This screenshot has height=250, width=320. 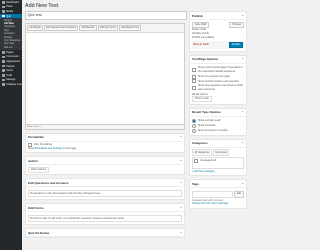 I want to click on result-type-label: Show an amount of results, so click(x=213, y=130).